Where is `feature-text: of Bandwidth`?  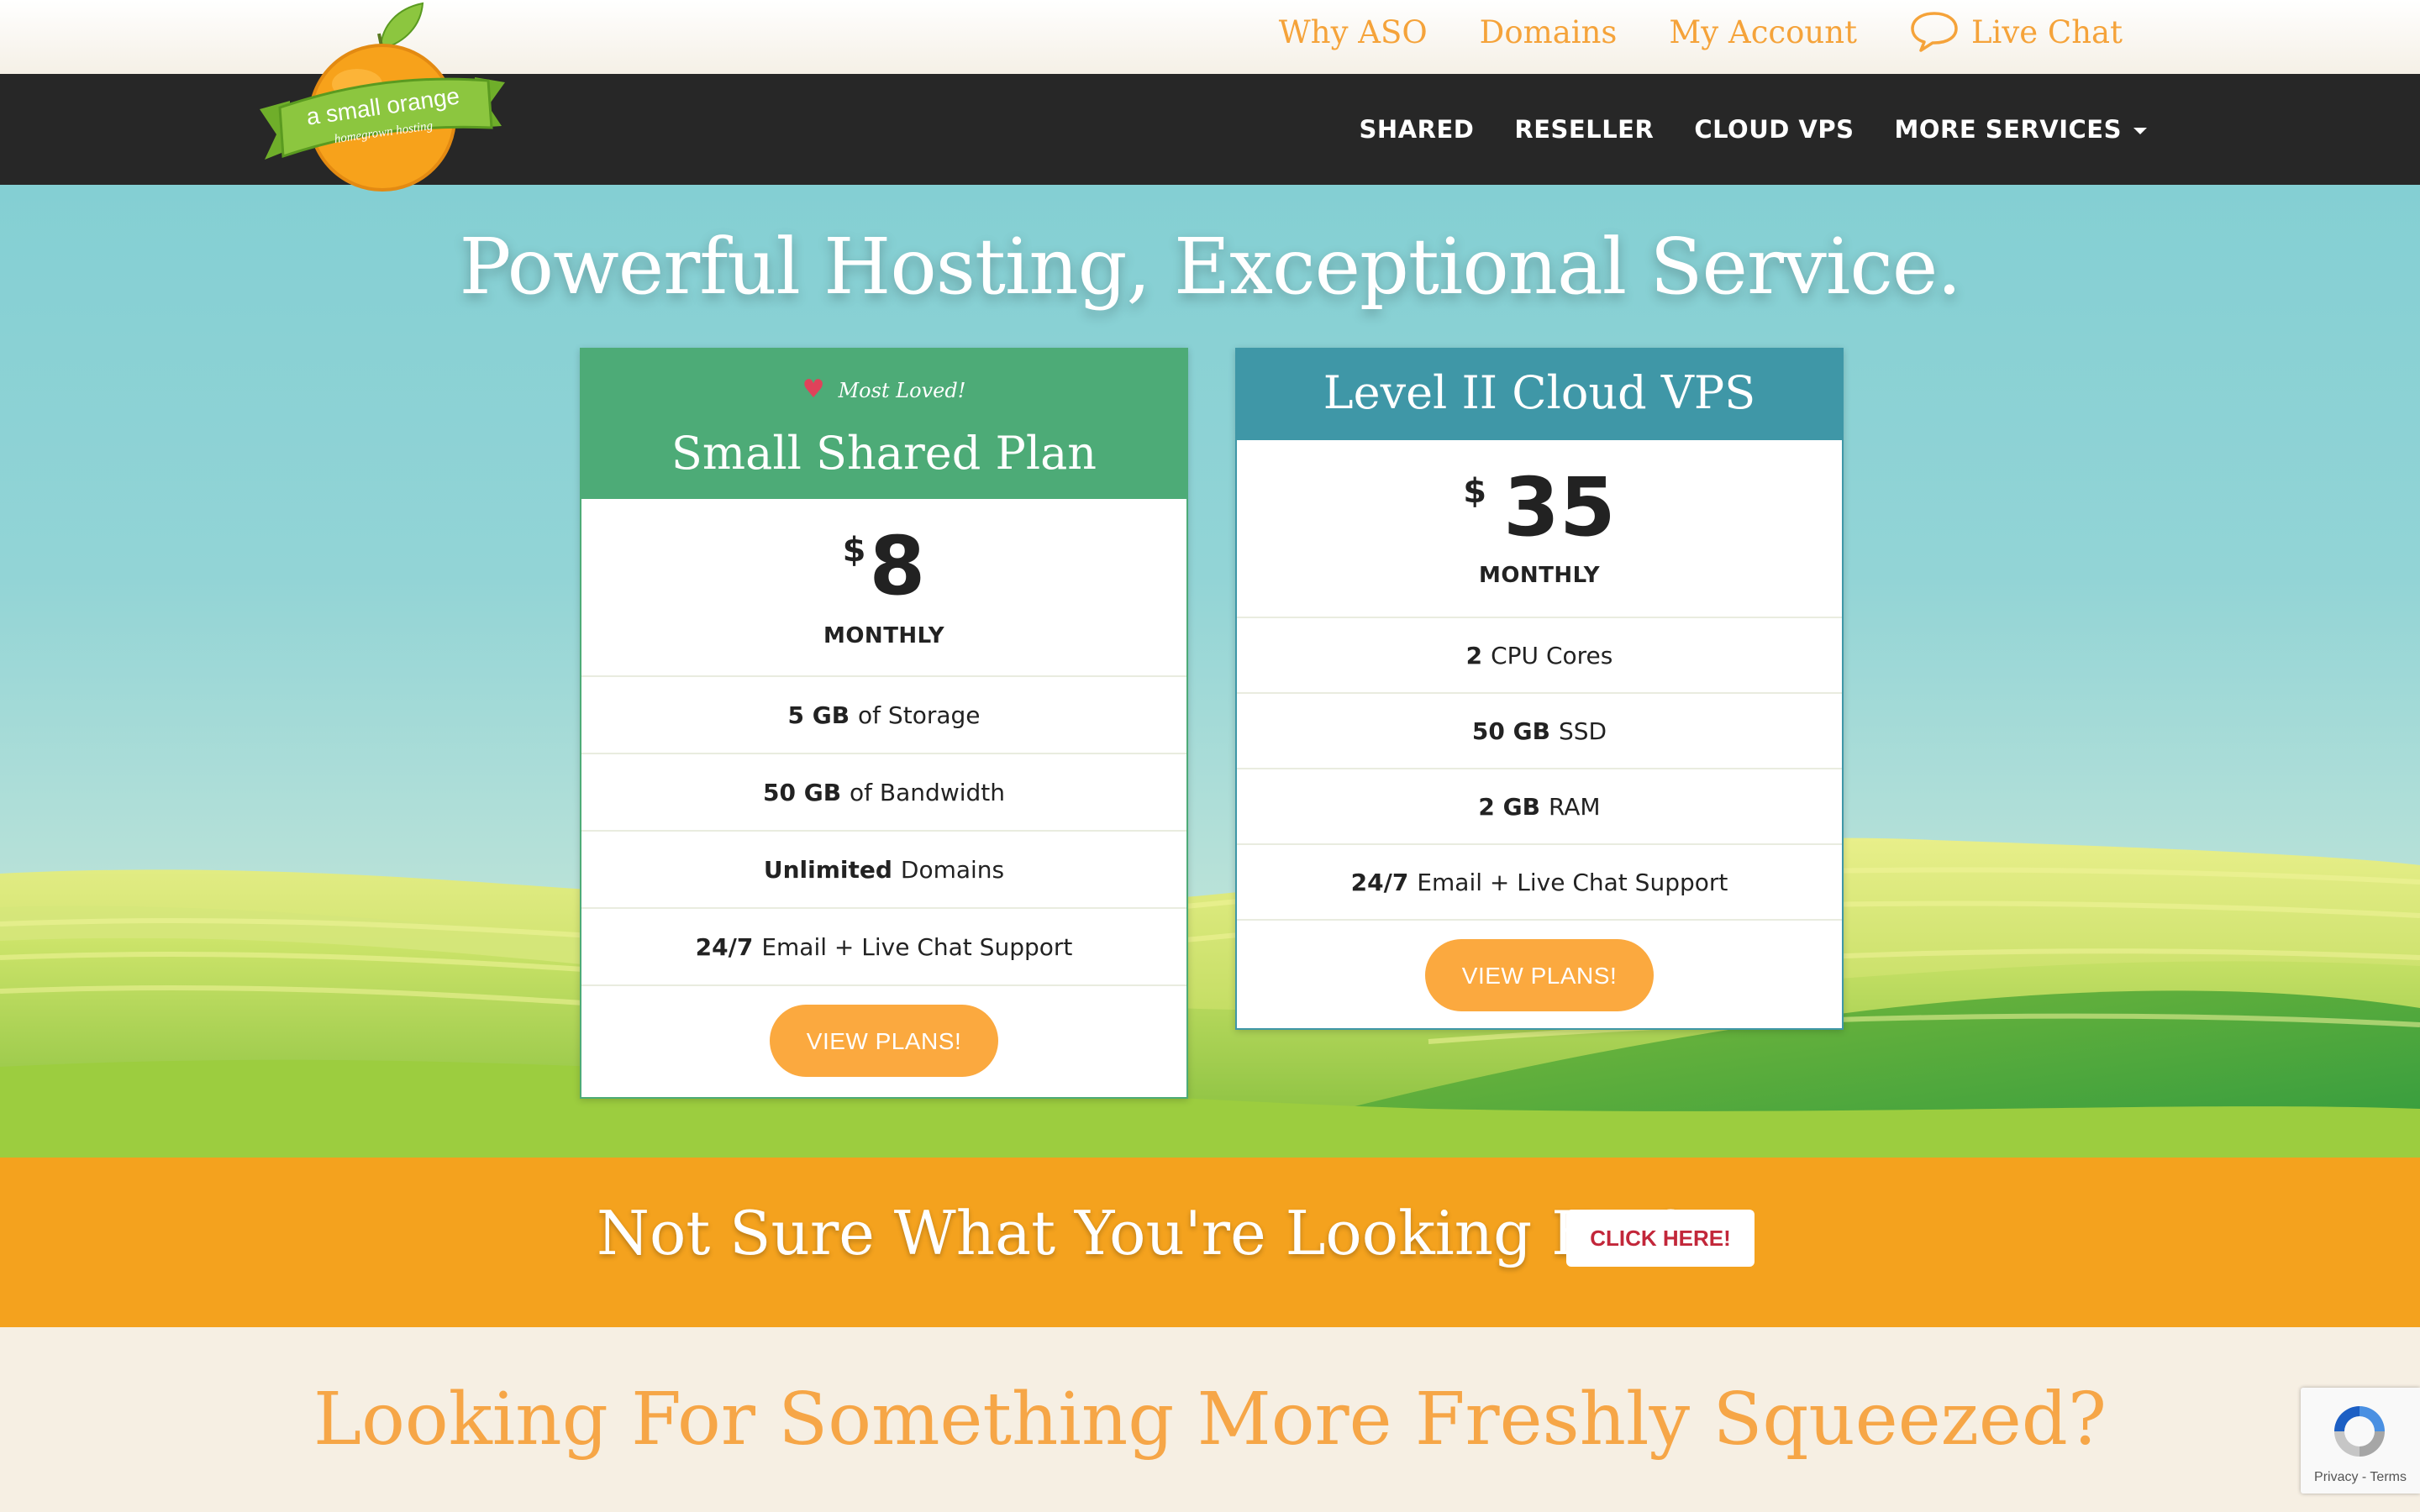
feature-text: of Bandwidth is located at coordinates (928, 792).